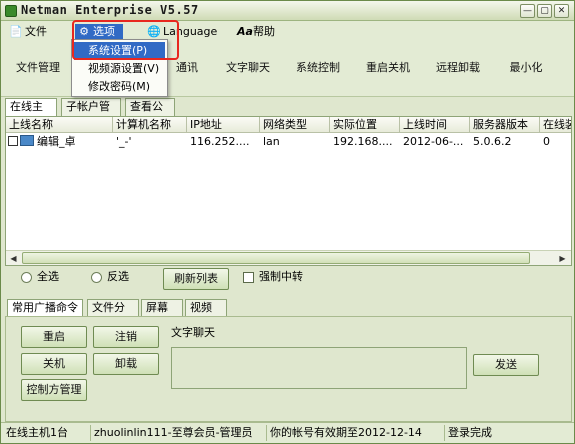 This screenshot has width=575, height=444. I want to click on horizontal-scrollbar: ◀ ▶, so click(288, 257).